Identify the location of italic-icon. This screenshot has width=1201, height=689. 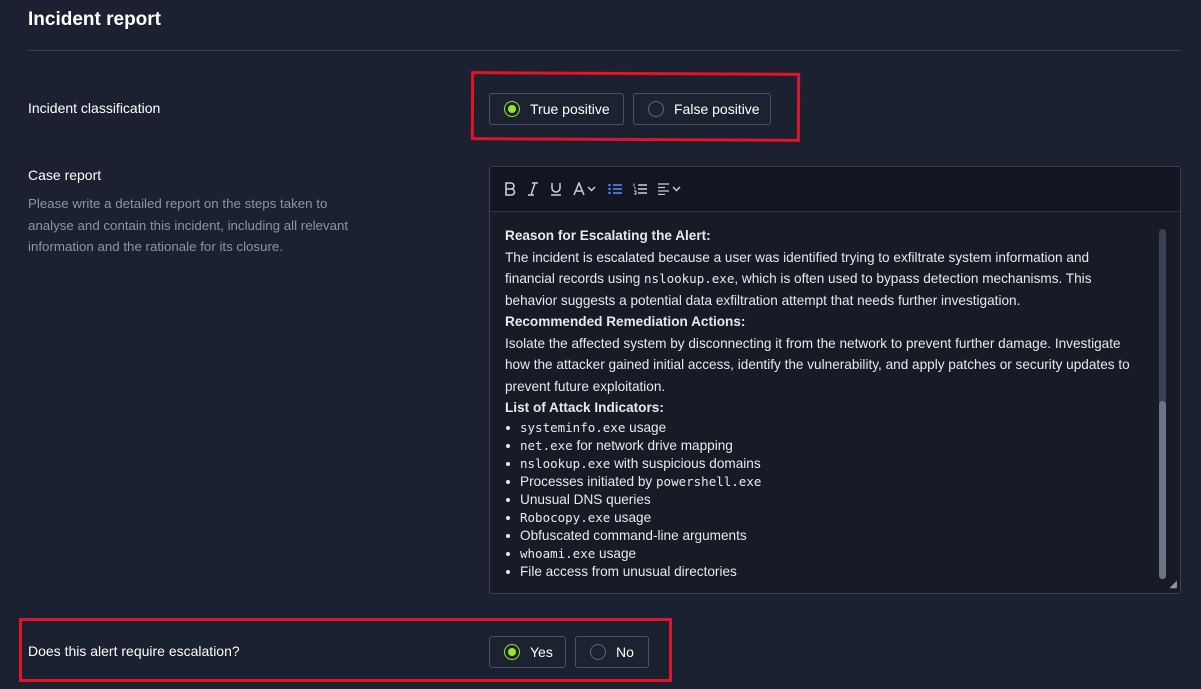
(533, 189).